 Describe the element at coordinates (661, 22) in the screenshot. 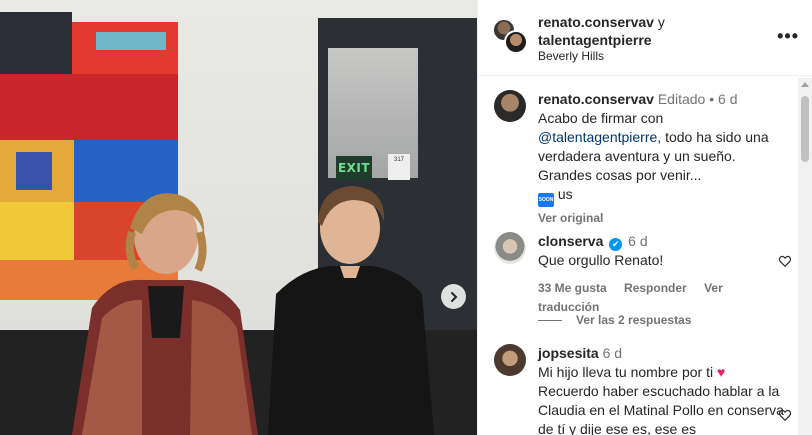

I see `author-joiner: y` at that location.